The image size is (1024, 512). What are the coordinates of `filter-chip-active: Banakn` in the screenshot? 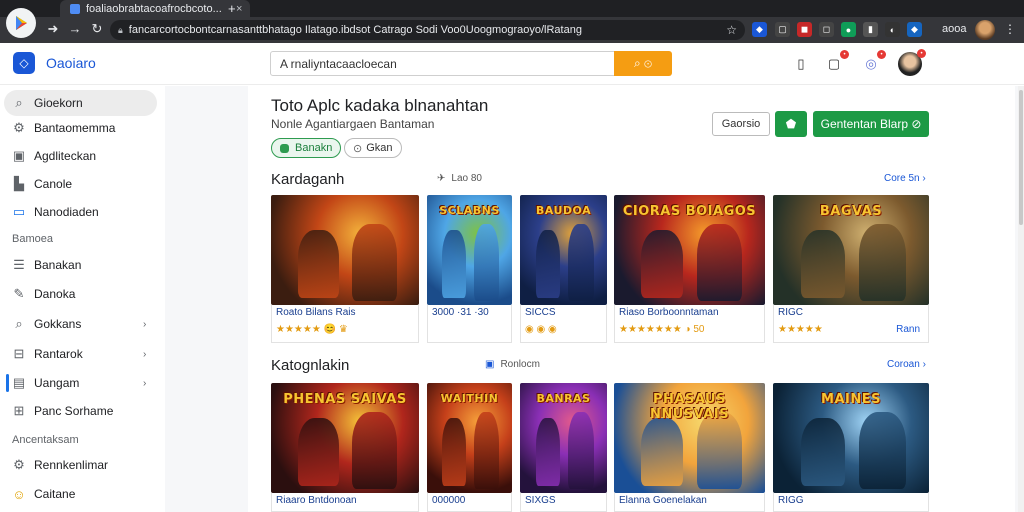 It's located at (306, 148).